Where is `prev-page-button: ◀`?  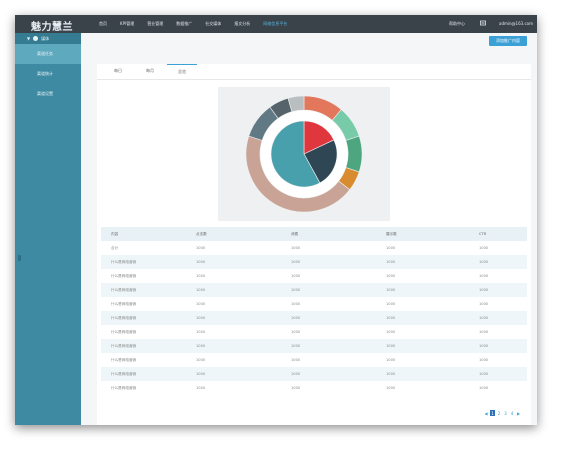
prev-page-button: ◀ is located at coordinates (486, 413).